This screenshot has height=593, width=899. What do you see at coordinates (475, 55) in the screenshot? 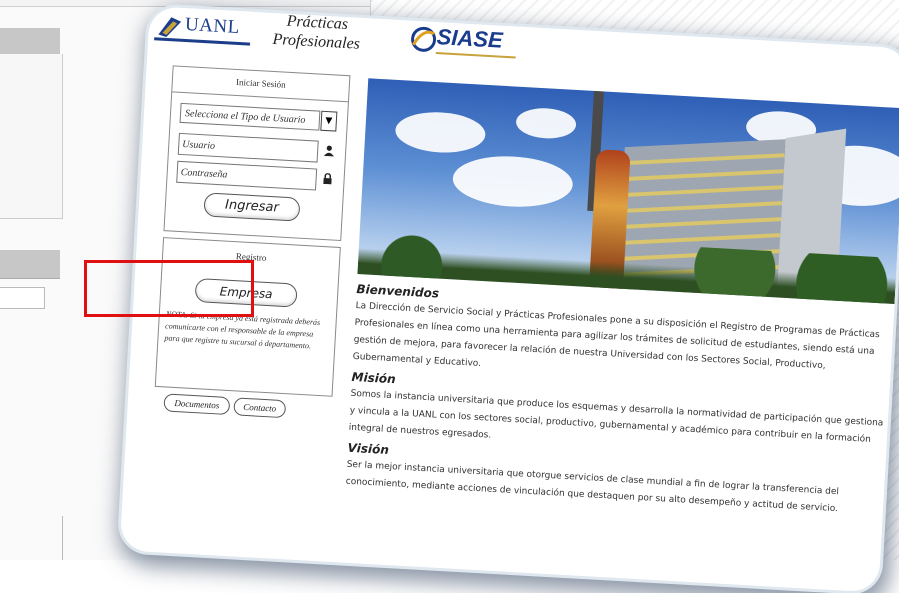
I see `siase-underline` at bounding box center [475, 55].